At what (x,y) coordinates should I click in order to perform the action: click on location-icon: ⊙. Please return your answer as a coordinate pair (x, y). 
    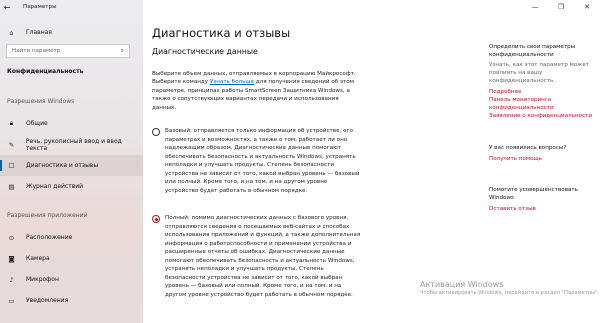
    Looking at the image, I should click on (11, 237).